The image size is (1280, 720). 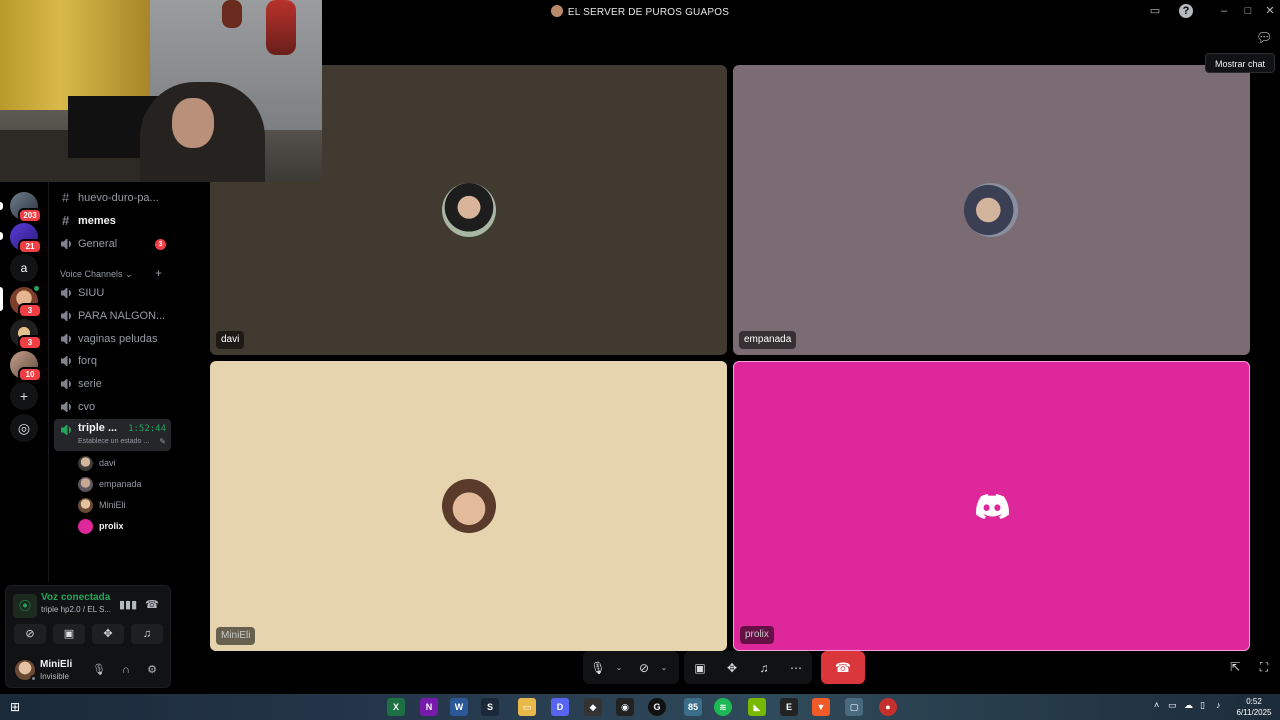 I want to click on voice-channel-item: SIUU, so click(x=113, y=293).